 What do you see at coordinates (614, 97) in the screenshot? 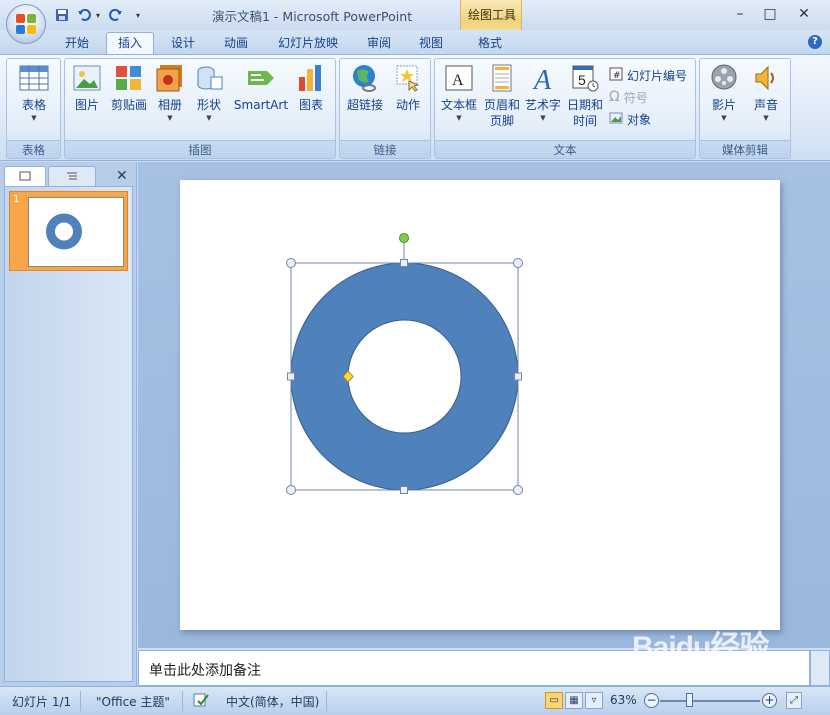
I see `omega-icon: Ω` at bounding box center [614, 97].